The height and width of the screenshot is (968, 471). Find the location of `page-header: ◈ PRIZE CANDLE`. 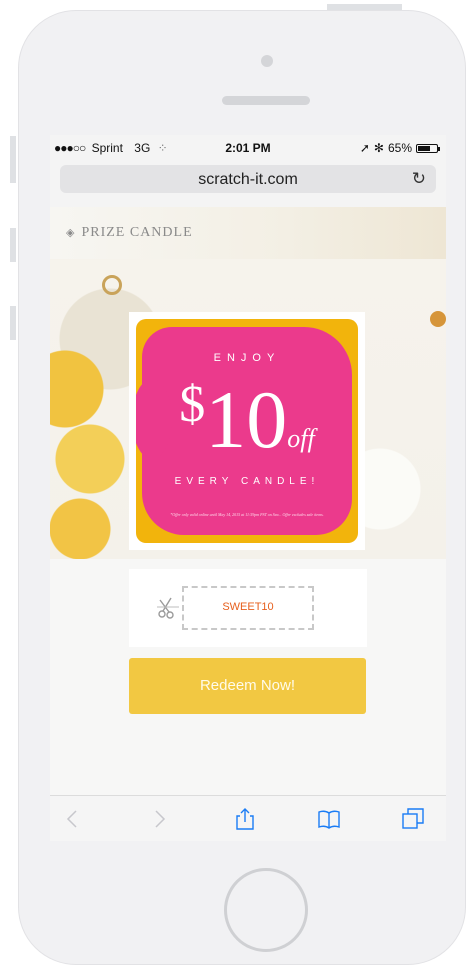

page-header: ◈ PRIZE CANDLE is located at coordinates (248, 233).